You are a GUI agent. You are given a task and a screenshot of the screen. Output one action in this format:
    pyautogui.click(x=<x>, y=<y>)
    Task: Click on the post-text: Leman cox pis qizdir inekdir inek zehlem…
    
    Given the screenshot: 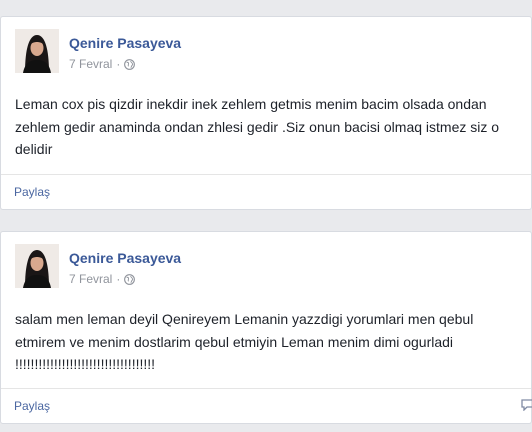 What is the action you would take?
    pyautogui.click(x=257, y=126)
    